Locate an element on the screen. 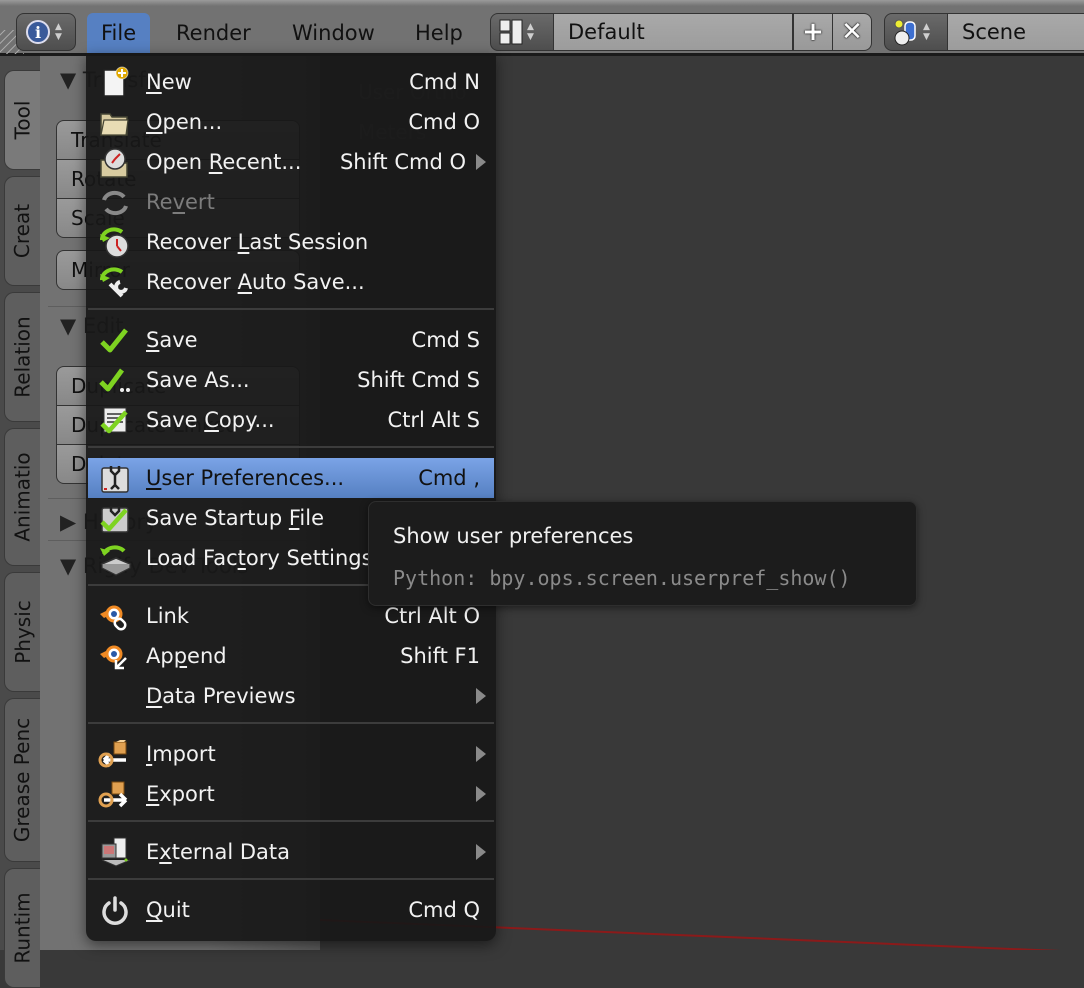 The image size is (1084, 988). scene-icon is located at coordinates (906, 32).